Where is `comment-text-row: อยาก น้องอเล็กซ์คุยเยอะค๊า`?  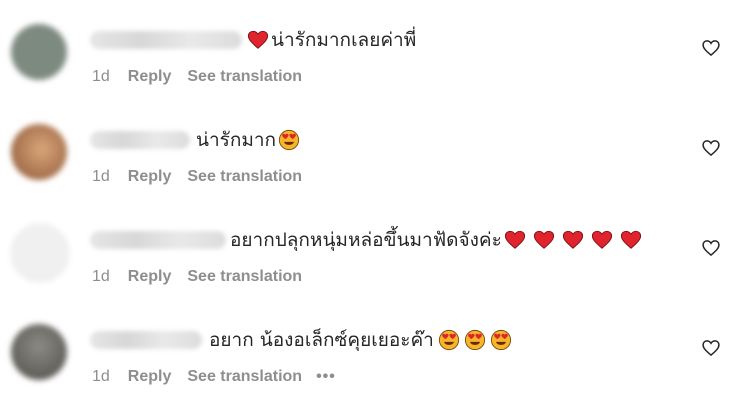 comment-text-row: อยาก น้องอเล็กซ์คุยเยอะค๊า is located at coordinates (362, 340).